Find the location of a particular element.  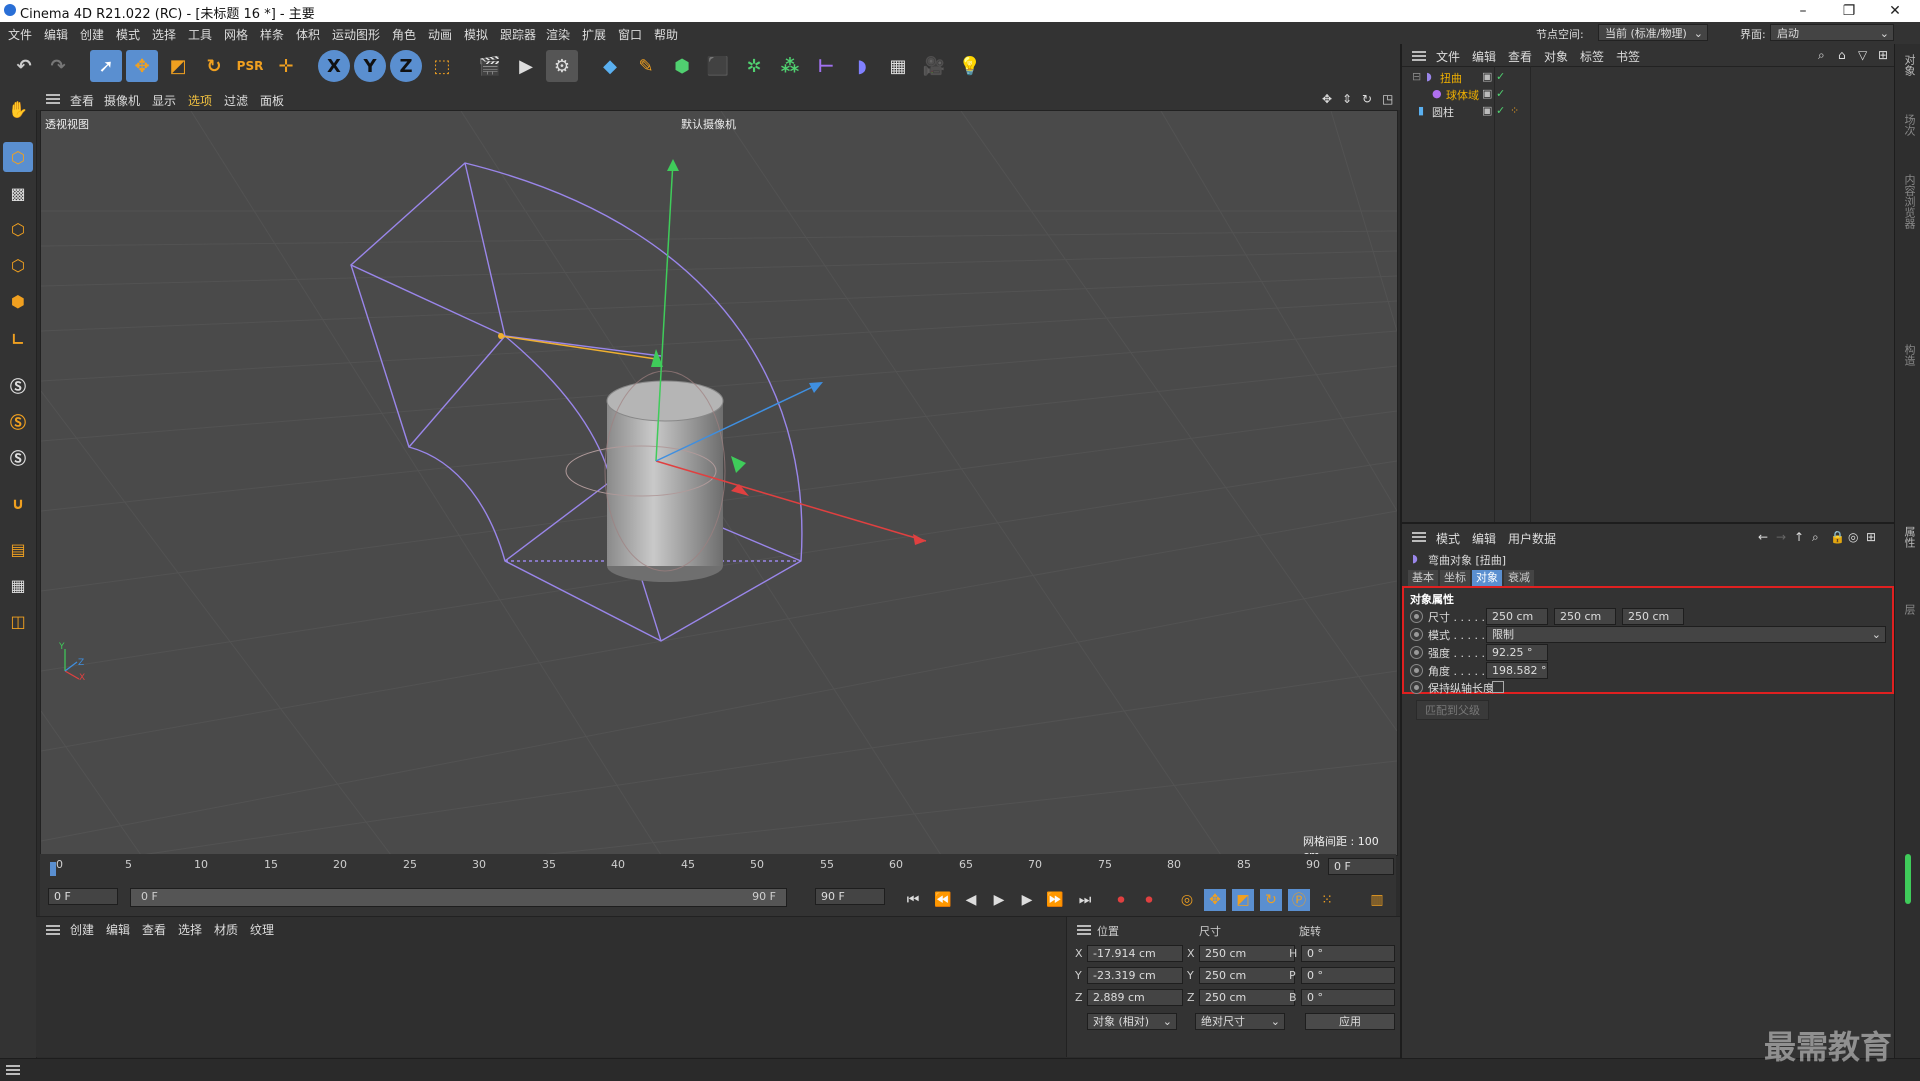

obj-menu-bookmarks: 书签 is located at coordinates (1628, 56).